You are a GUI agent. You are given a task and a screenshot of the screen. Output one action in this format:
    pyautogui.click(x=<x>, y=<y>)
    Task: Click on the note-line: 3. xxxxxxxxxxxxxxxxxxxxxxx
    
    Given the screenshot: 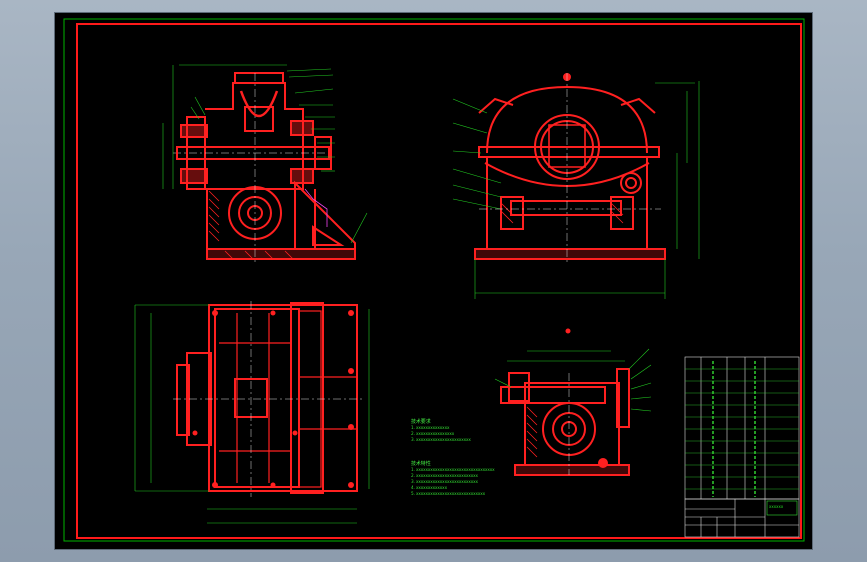 What is the action you would take?
    pyautogui.click(x=441, y=439)
    